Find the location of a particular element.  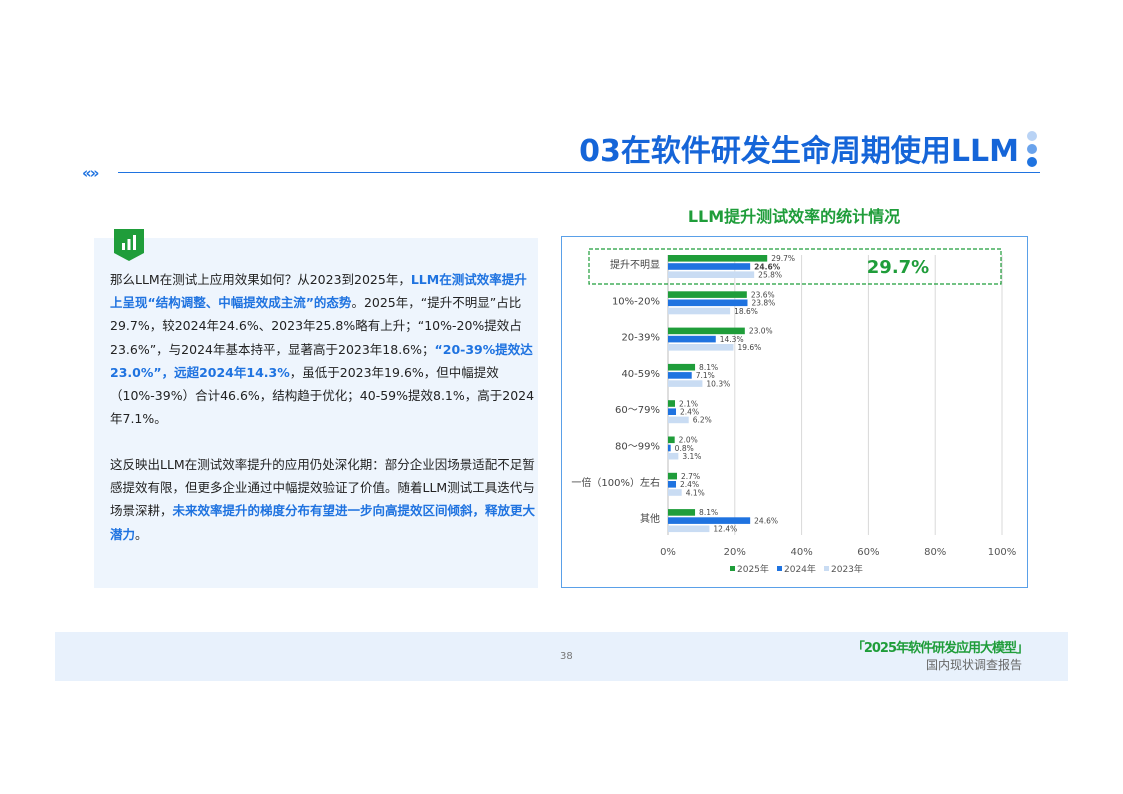

category-label: 其他 is located at coordinates (650, 518).